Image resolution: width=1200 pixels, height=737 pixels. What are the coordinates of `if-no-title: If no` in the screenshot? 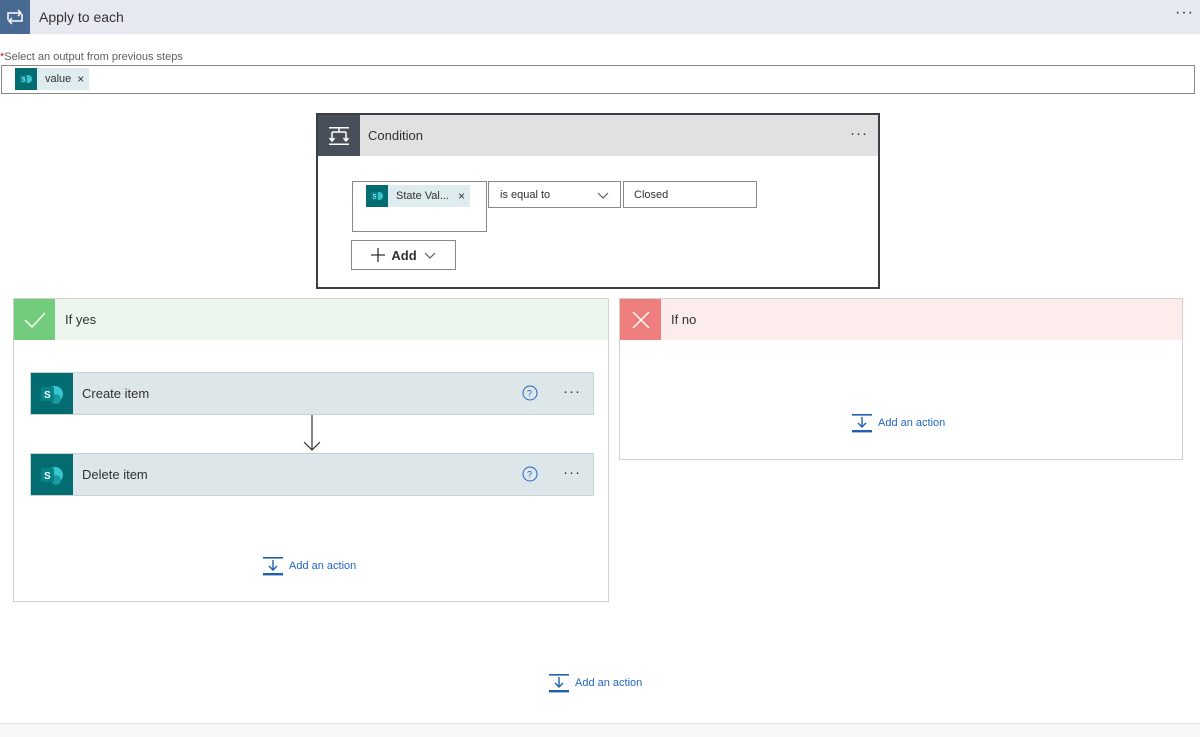 It's located at (684, 319).